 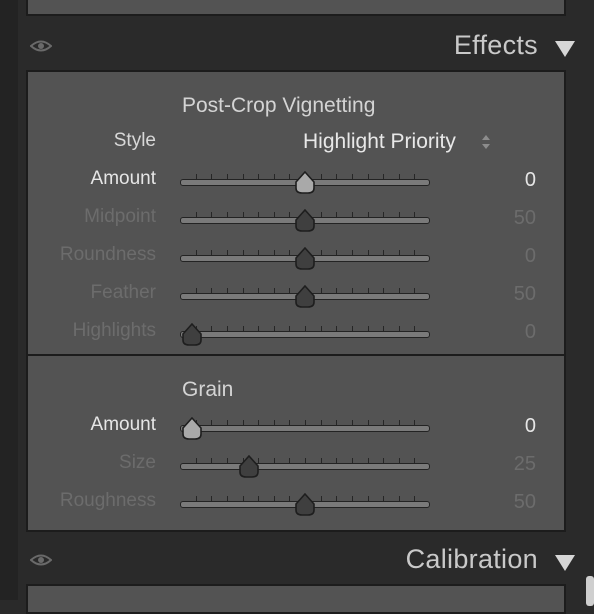 What do you see at coordinates (296, 599) in the screenshot?
I see `calibration-panel-edge` at bounding box center [296, 599].